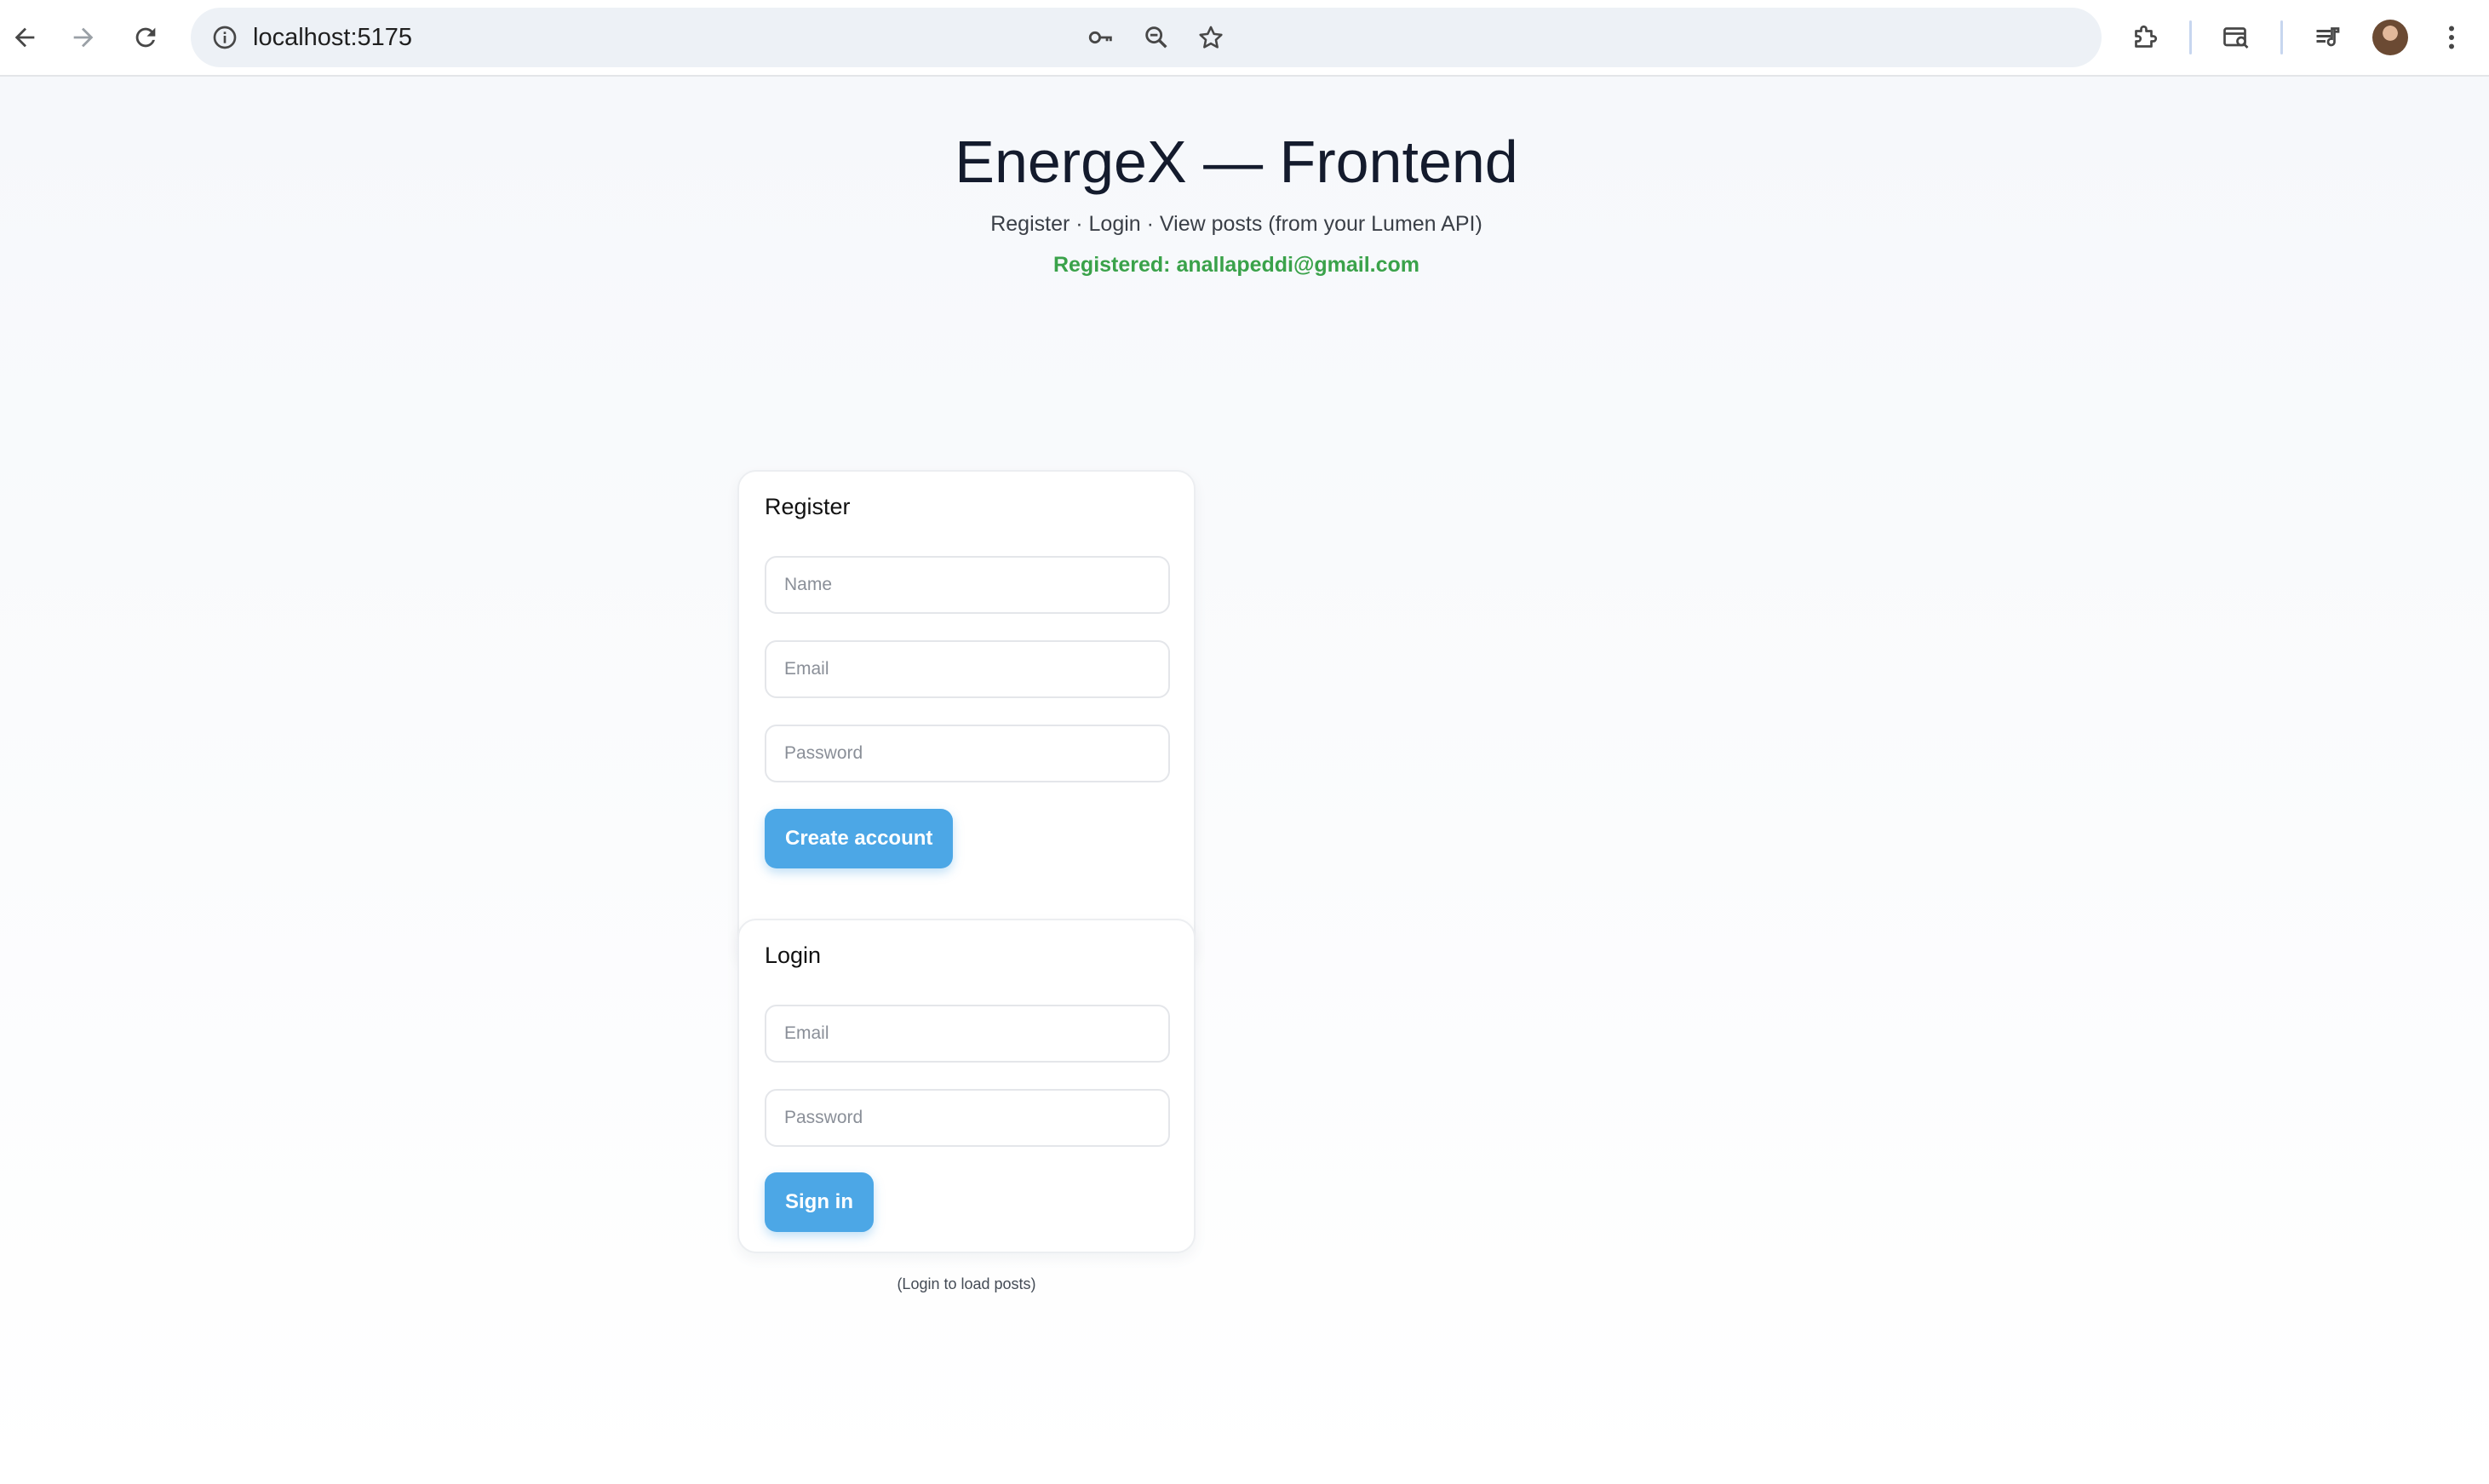 This screenshot has width=2489, height=1484. I want to click on site-info-icon, so click(225, 37).